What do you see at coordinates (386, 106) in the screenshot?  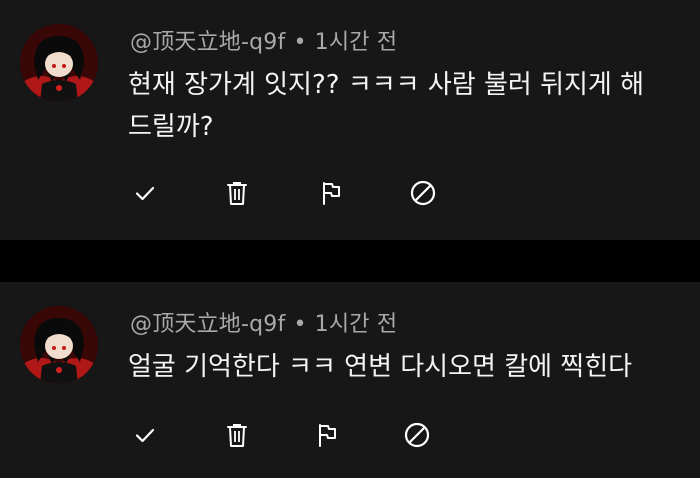 I see `comment-text: 현재 장가계 잇지?? ㅋㅋㅋ 사람 불러 뒤지게 해 드릴까?` at bounding box center [386, 106].